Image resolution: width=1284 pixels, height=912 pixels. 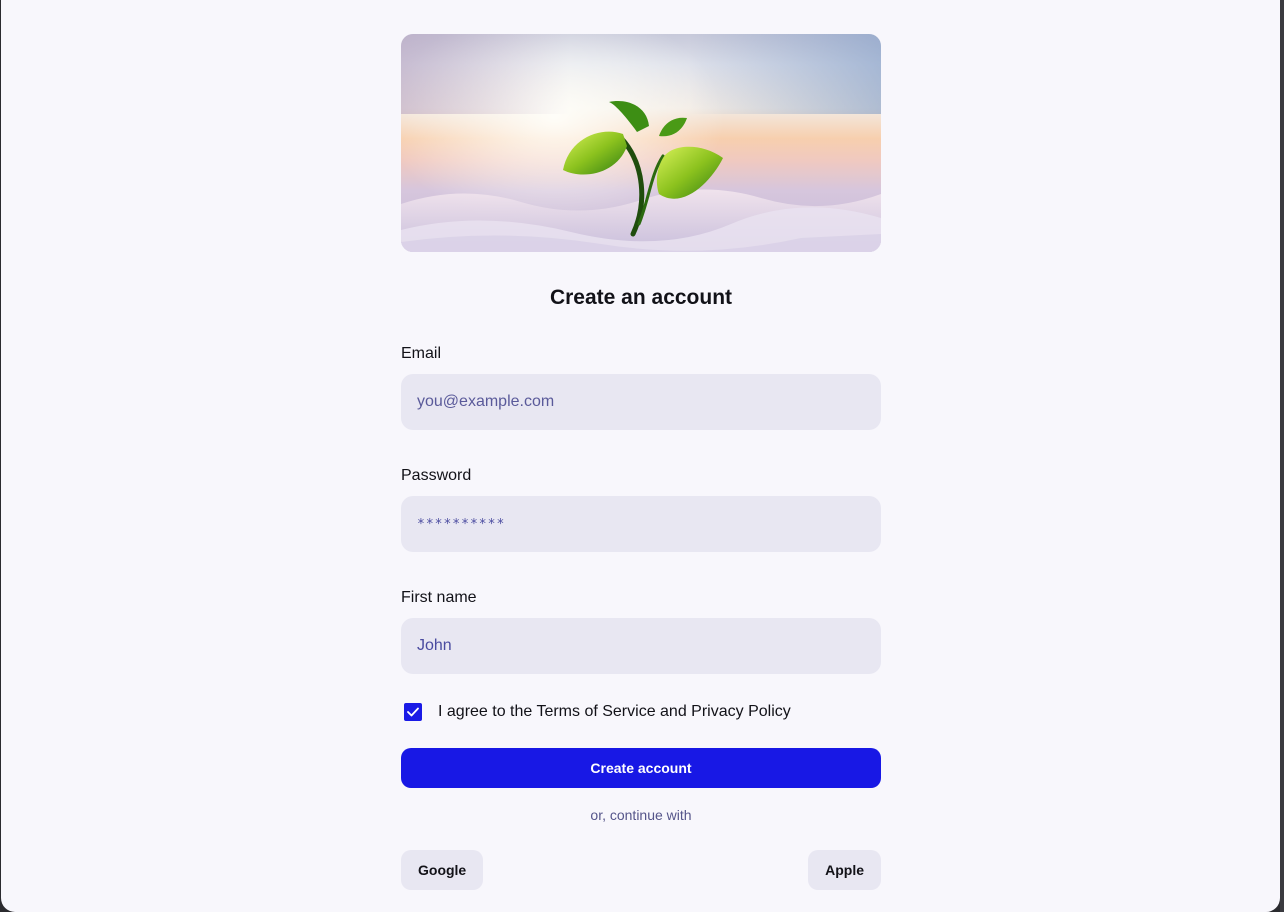 I want to click on email-label: Email, so click(x=421, y=353).